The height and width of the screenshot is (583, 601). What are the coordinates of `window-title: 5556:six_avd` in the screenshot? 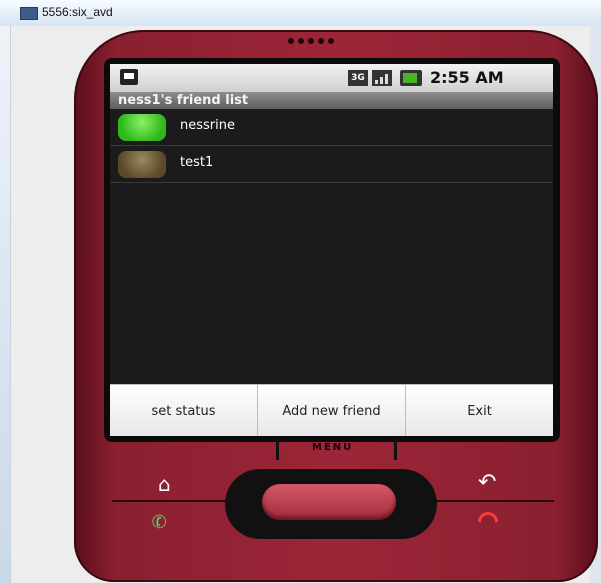 It's located at (77, 12).